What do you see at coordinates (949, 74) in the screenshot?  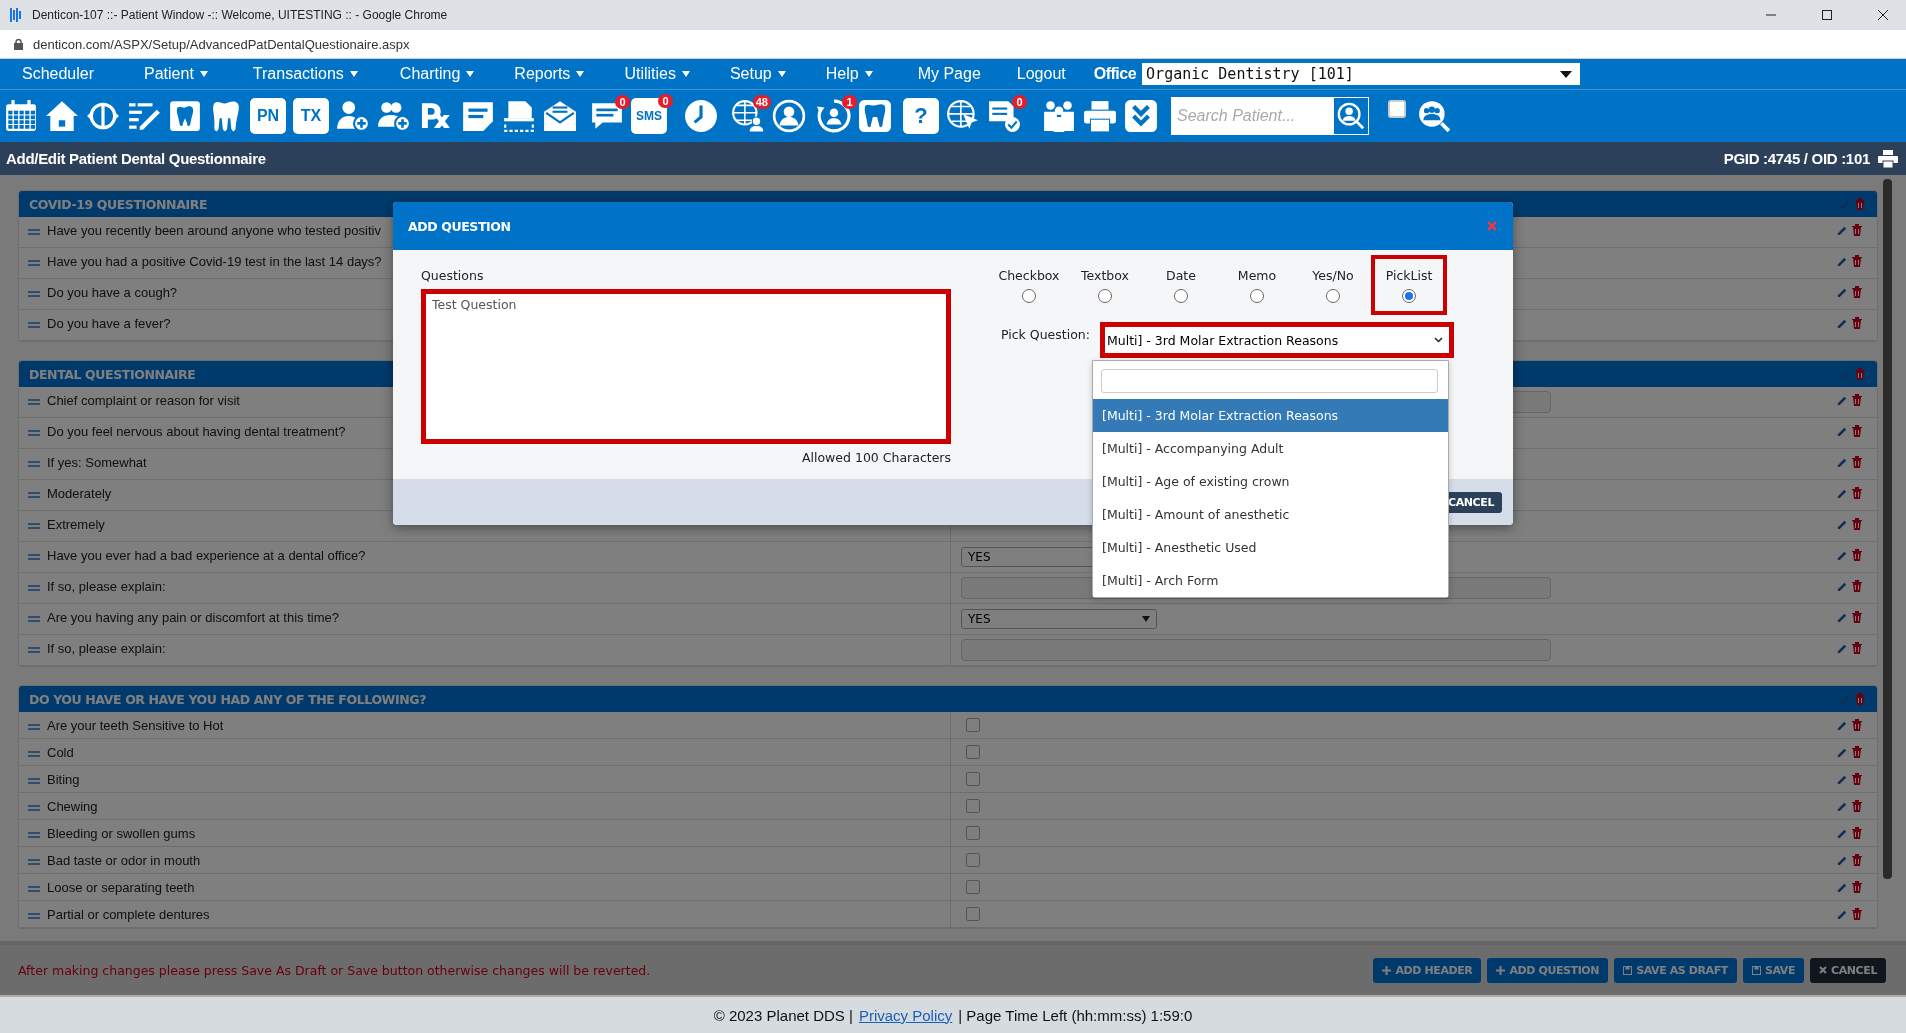 I see `menu-item: My Page` at bounding box center [949, 74].